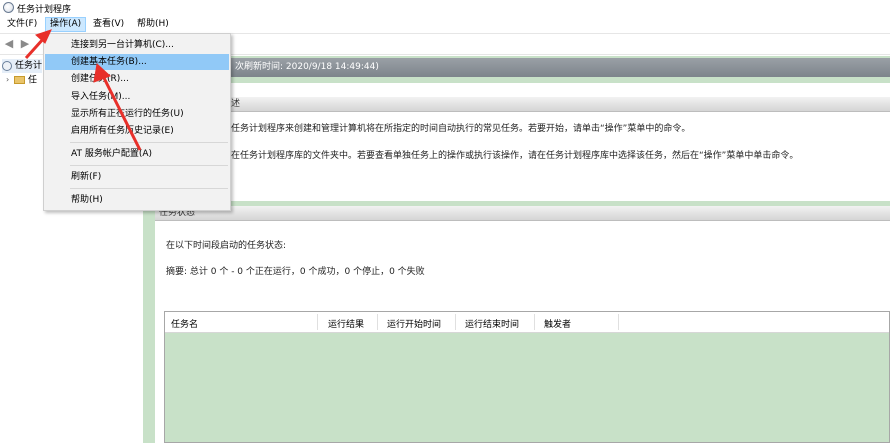 This screenshot has height=443, width=890. I want to click on summary-header-bar: 次刷新时间: 2020/9/18 14:49:44), so click(519, 67).